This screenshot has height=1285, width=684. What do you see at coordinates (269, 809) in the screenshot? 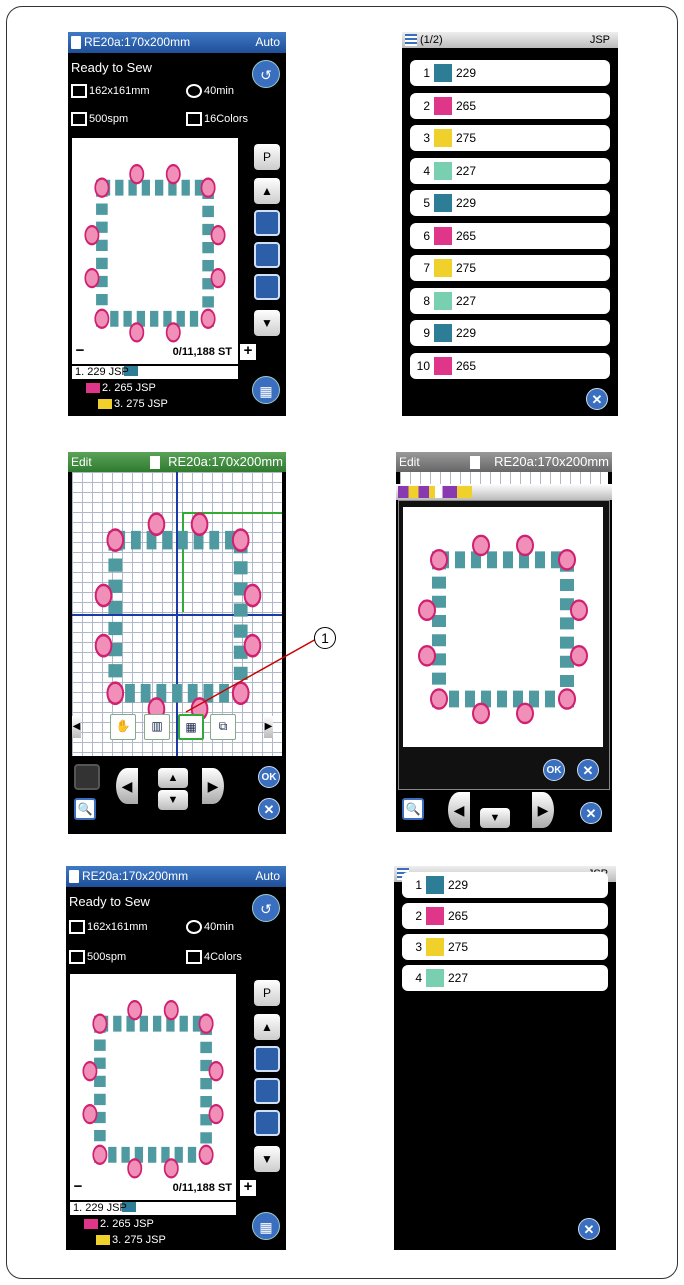
I see `cancel-button: ✕` at bounding box center [269, 809].